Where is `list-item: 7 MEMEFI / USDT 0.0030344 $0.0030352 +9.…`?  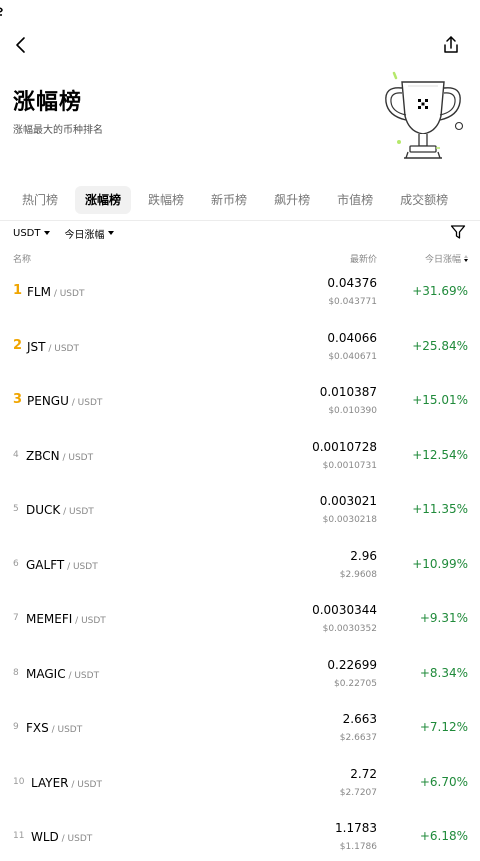 list-item: 7 MEMEFI / USDT 0.0030344 $0.0030352 +9.… is located at coordinates (240, 620).